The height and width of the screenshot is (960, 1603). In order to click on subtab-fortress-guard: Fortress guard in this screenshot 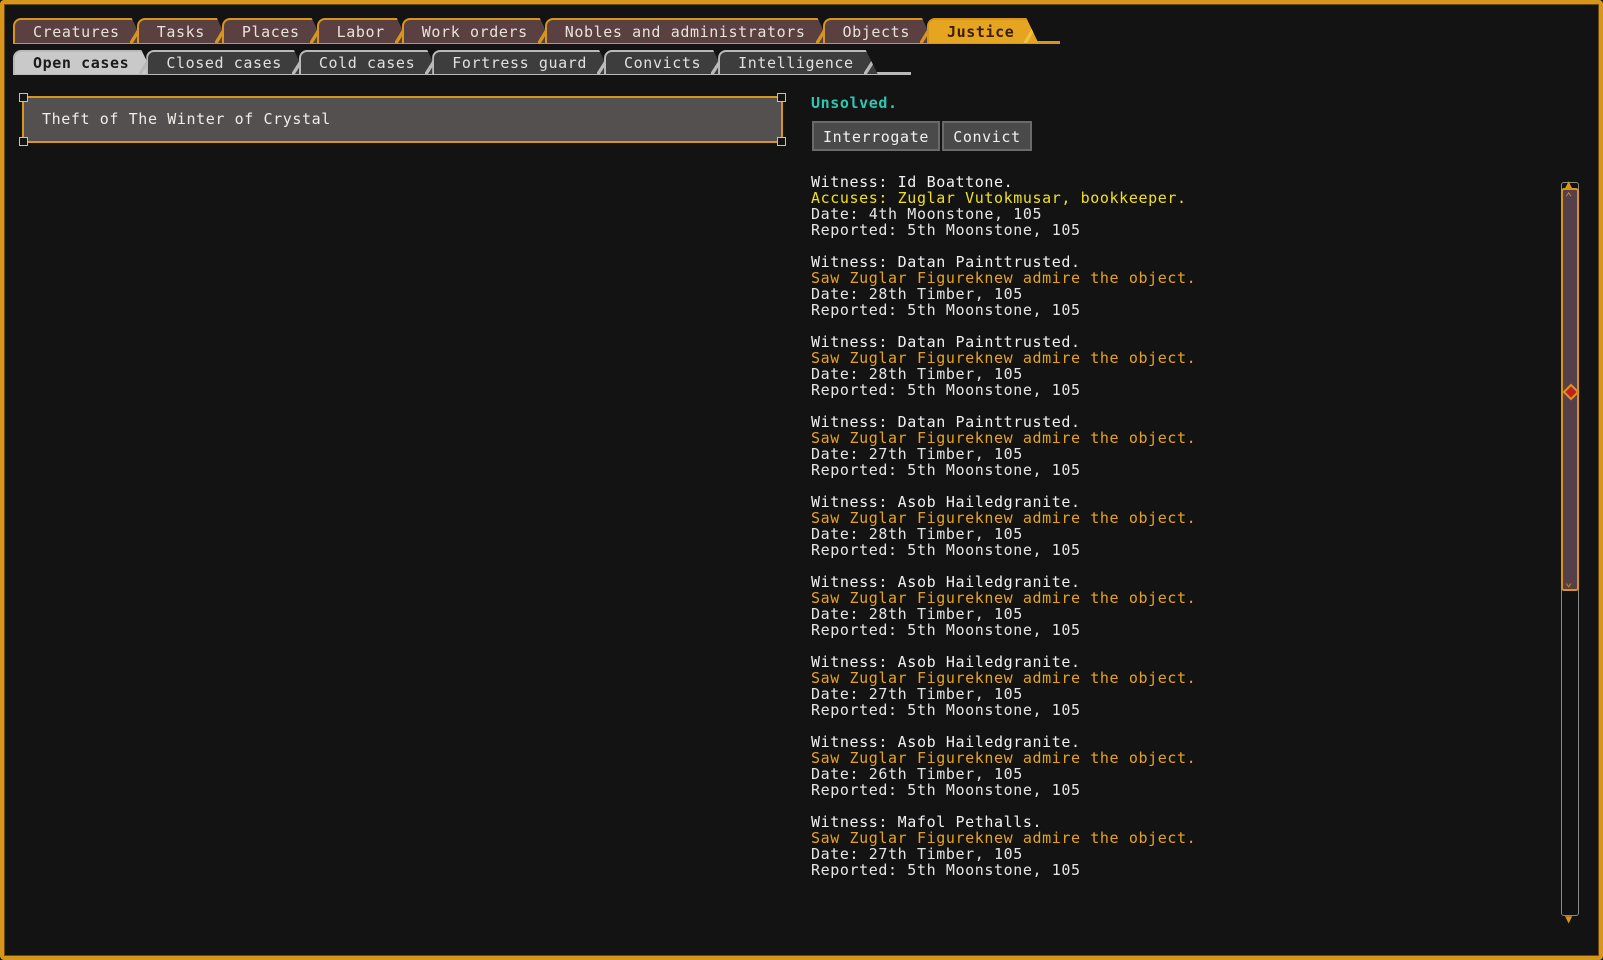, I will do `click(521, 62)`.